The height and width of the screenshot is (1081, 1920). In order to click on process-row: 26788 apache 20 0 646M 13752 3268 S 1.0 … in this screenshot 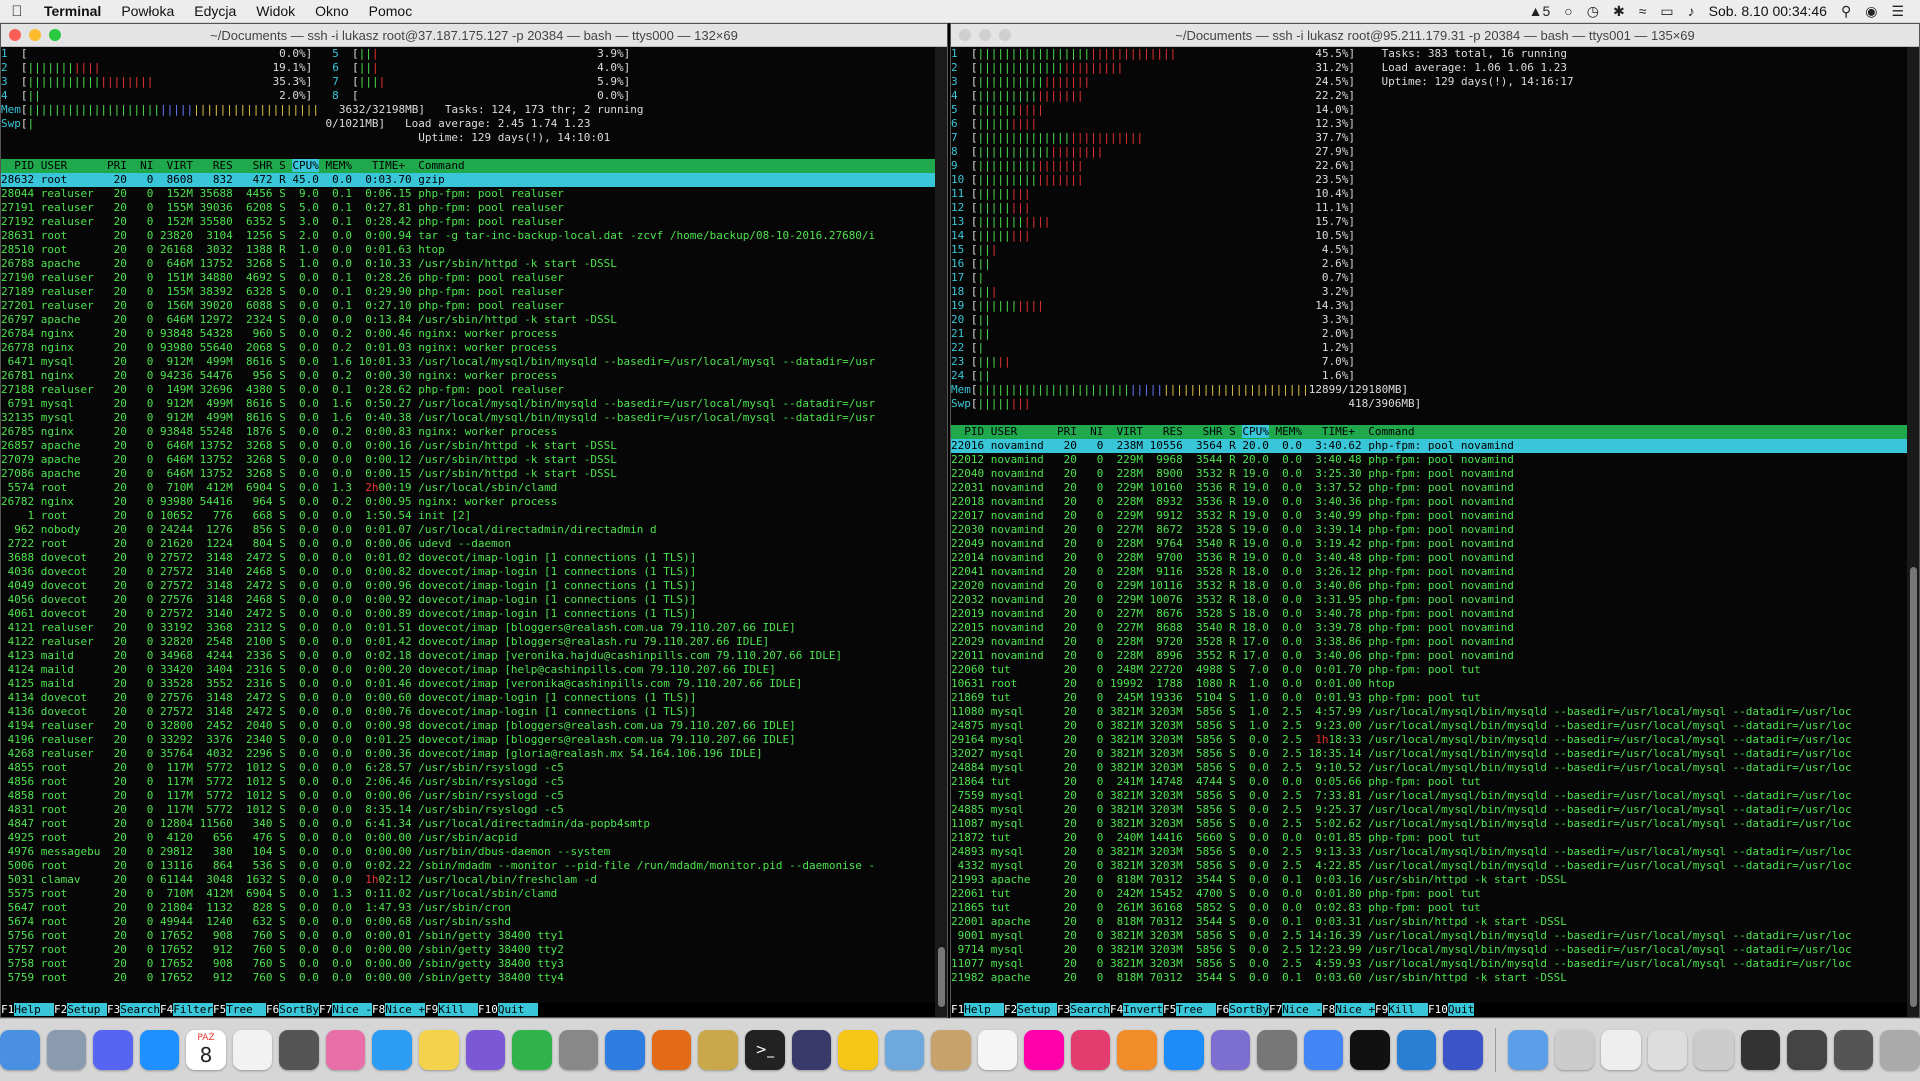, I will do `click(468, 264)`.